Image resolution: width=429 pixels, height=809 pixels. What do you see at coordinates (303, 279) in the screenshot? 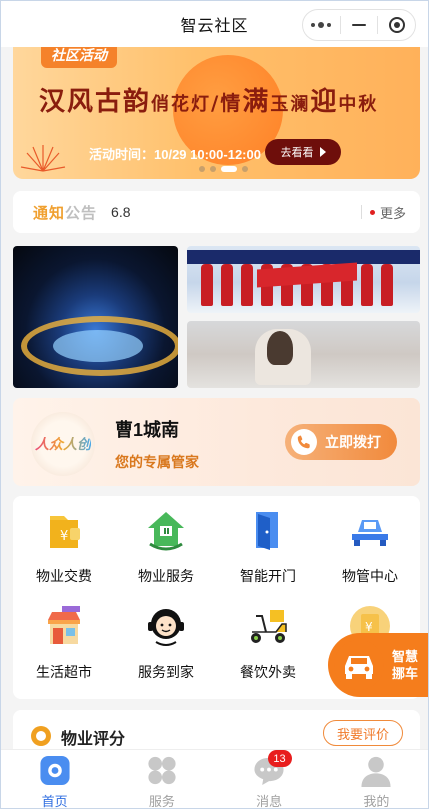
I see `news-photo-skaters` at bounding box center [303, 279].